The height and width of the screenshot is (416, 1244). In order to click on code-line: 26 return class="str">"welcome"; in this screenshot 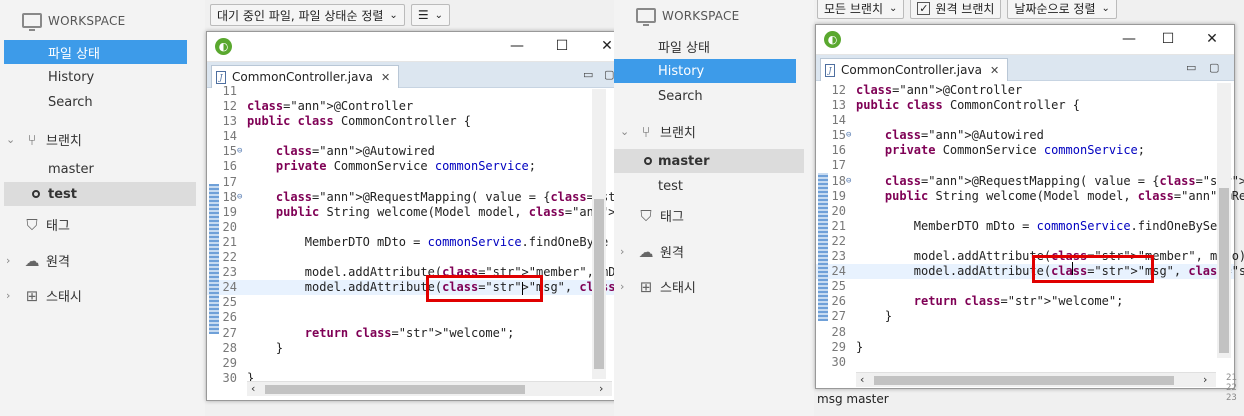, I will do `click(1025, 301)`.